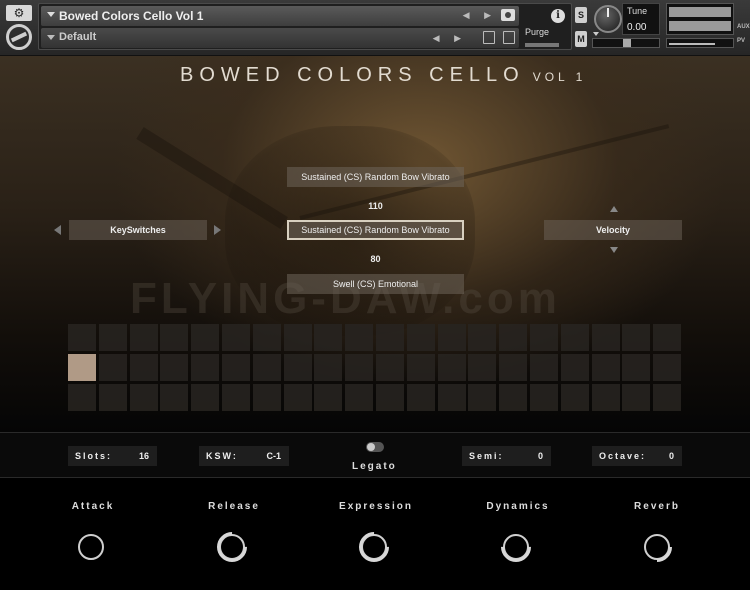 Image resolution: width=750 pixels, height=590 pixels. What do you see at coordinates (489, 37) in the screenshot?
I see `save-icon` at bounding box center [489, 37].